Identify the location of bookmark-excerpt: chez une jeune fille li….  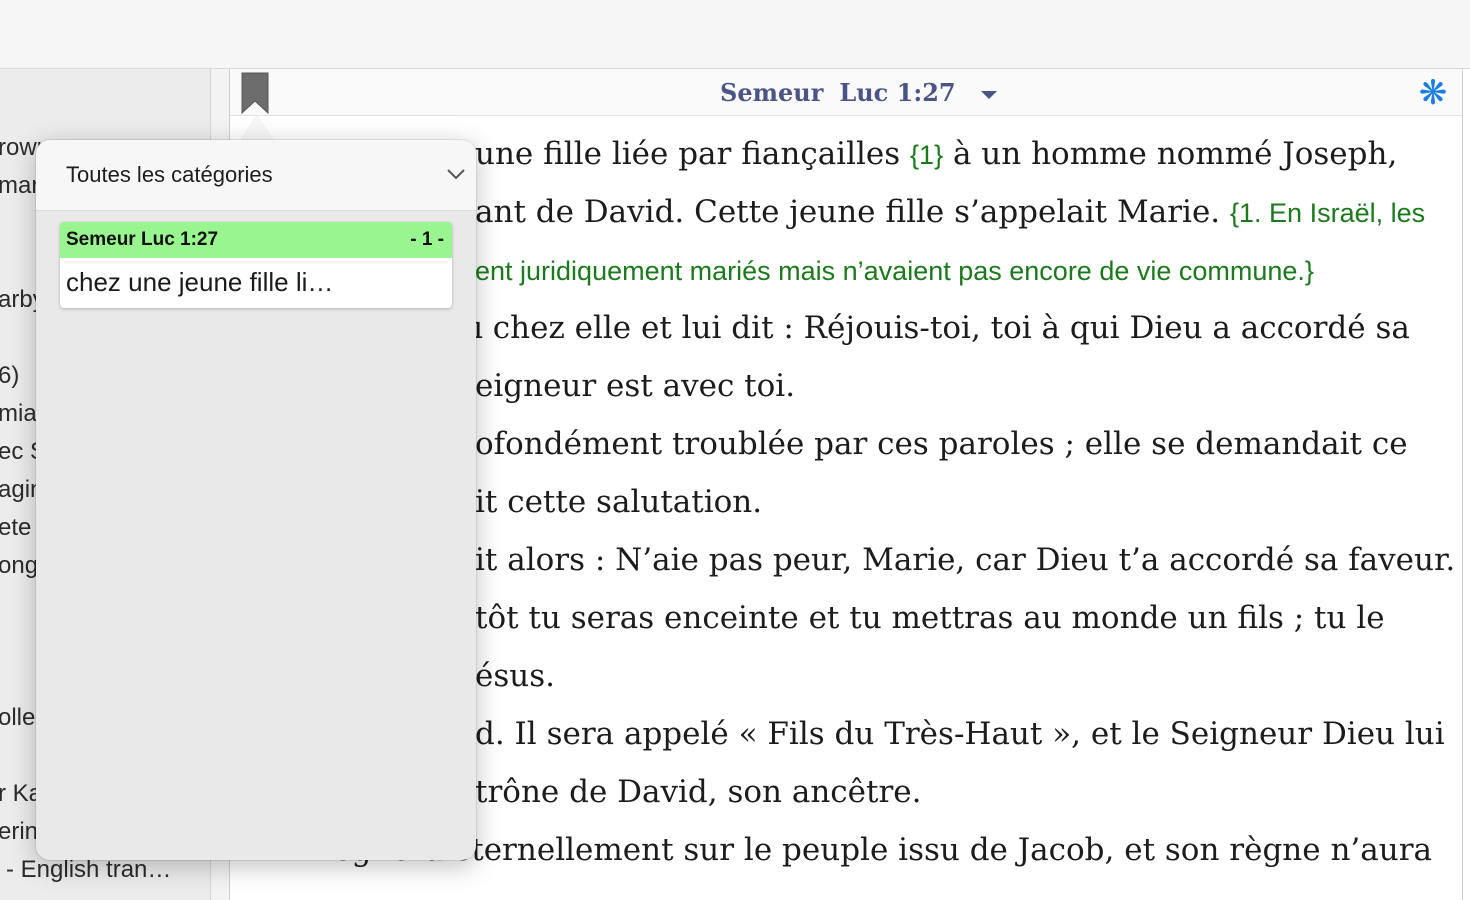
(200, 282).